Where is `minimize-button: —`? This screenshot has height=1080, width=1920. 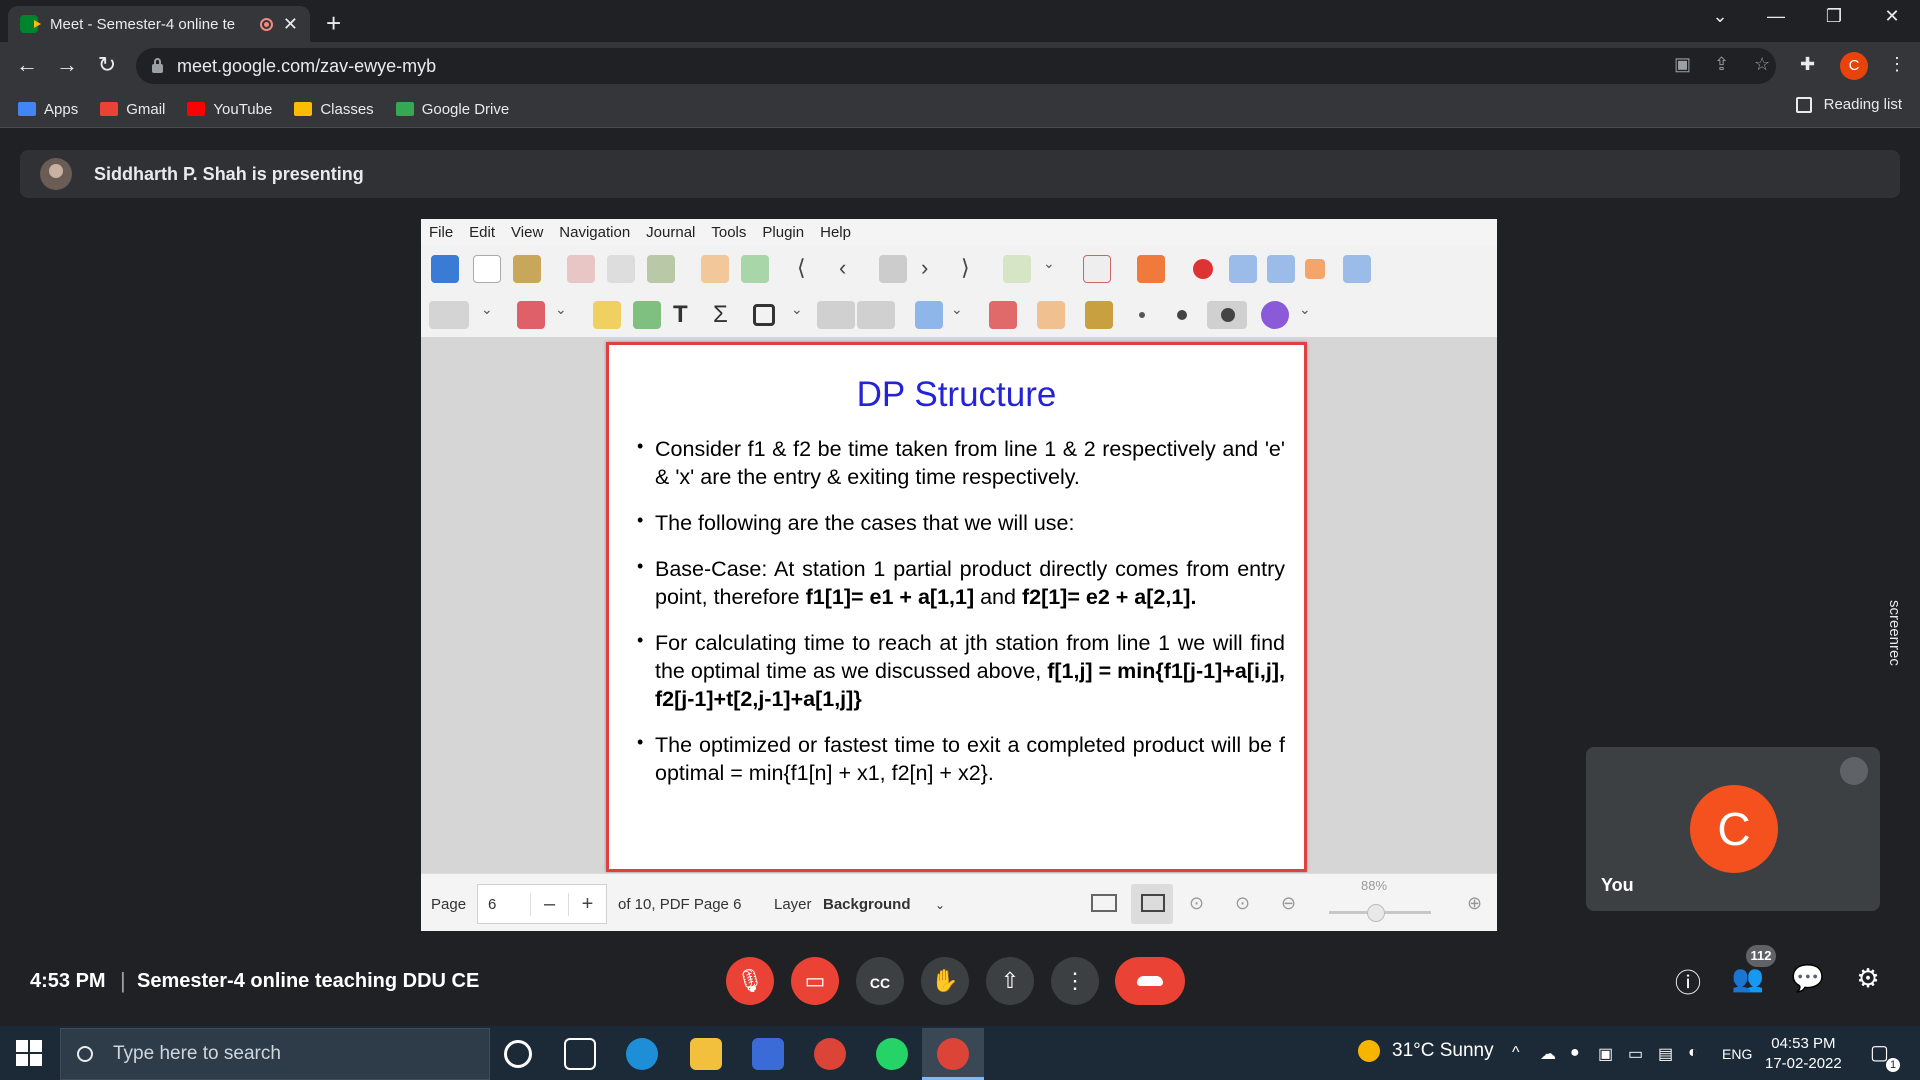 minimize-button: — is located at coordinates (1776, 16).